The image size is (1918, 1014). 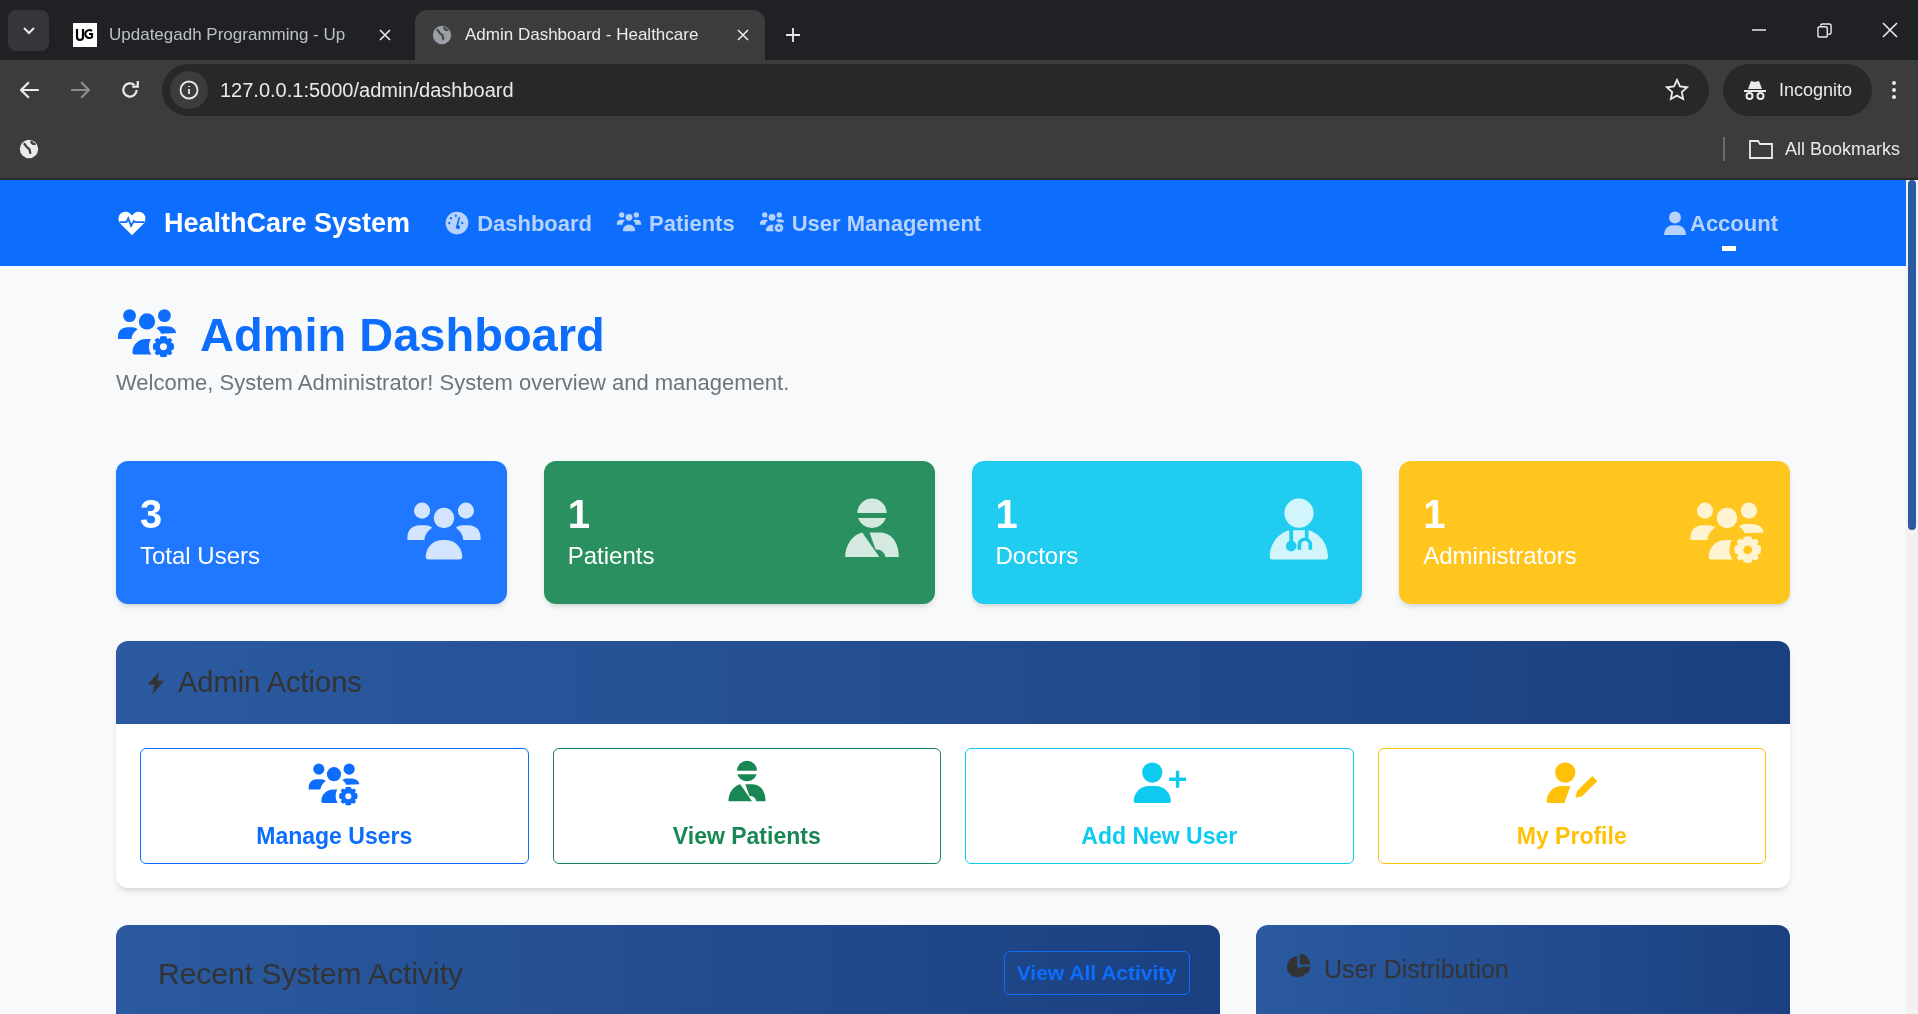 What do you see at coordinates (334, 806) in the screenshot?
I see `action-button: Manage Users` at bounding box center [334, 806].